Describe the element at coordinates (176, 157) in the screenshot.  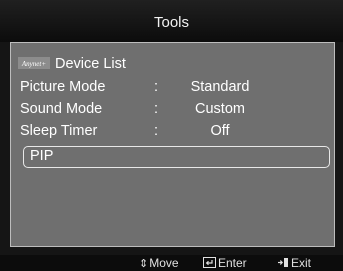
I see `menu-item-pip: PIP` at that location.